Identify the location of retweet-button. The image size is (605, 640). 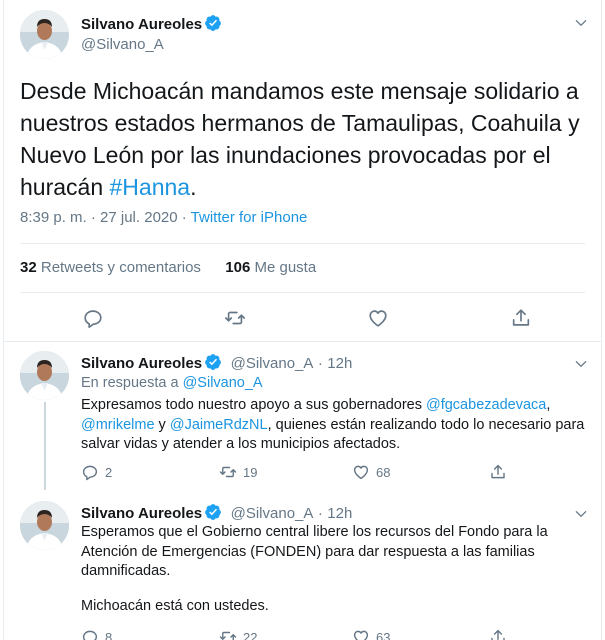
(235, 318).